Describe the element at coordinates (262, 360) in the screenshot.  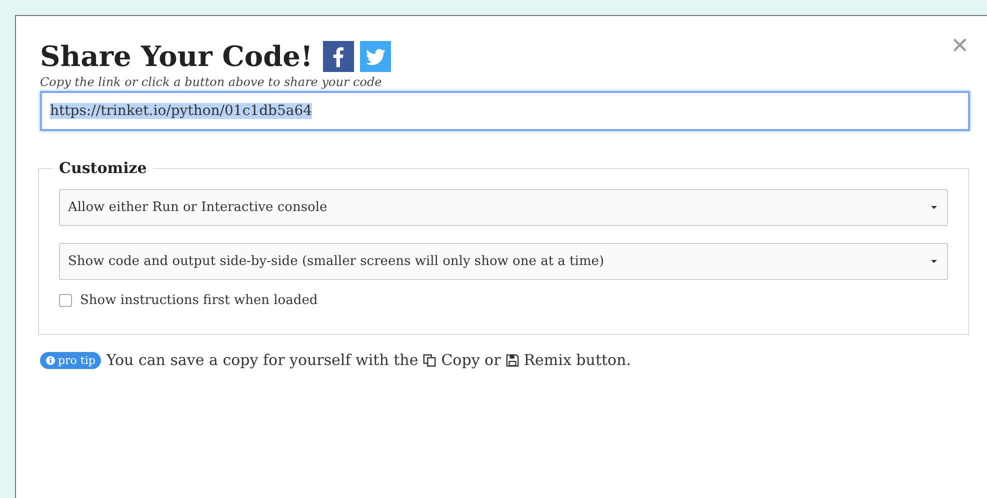
I see `tip-text: You can save a copy for yourself with the` at that location.